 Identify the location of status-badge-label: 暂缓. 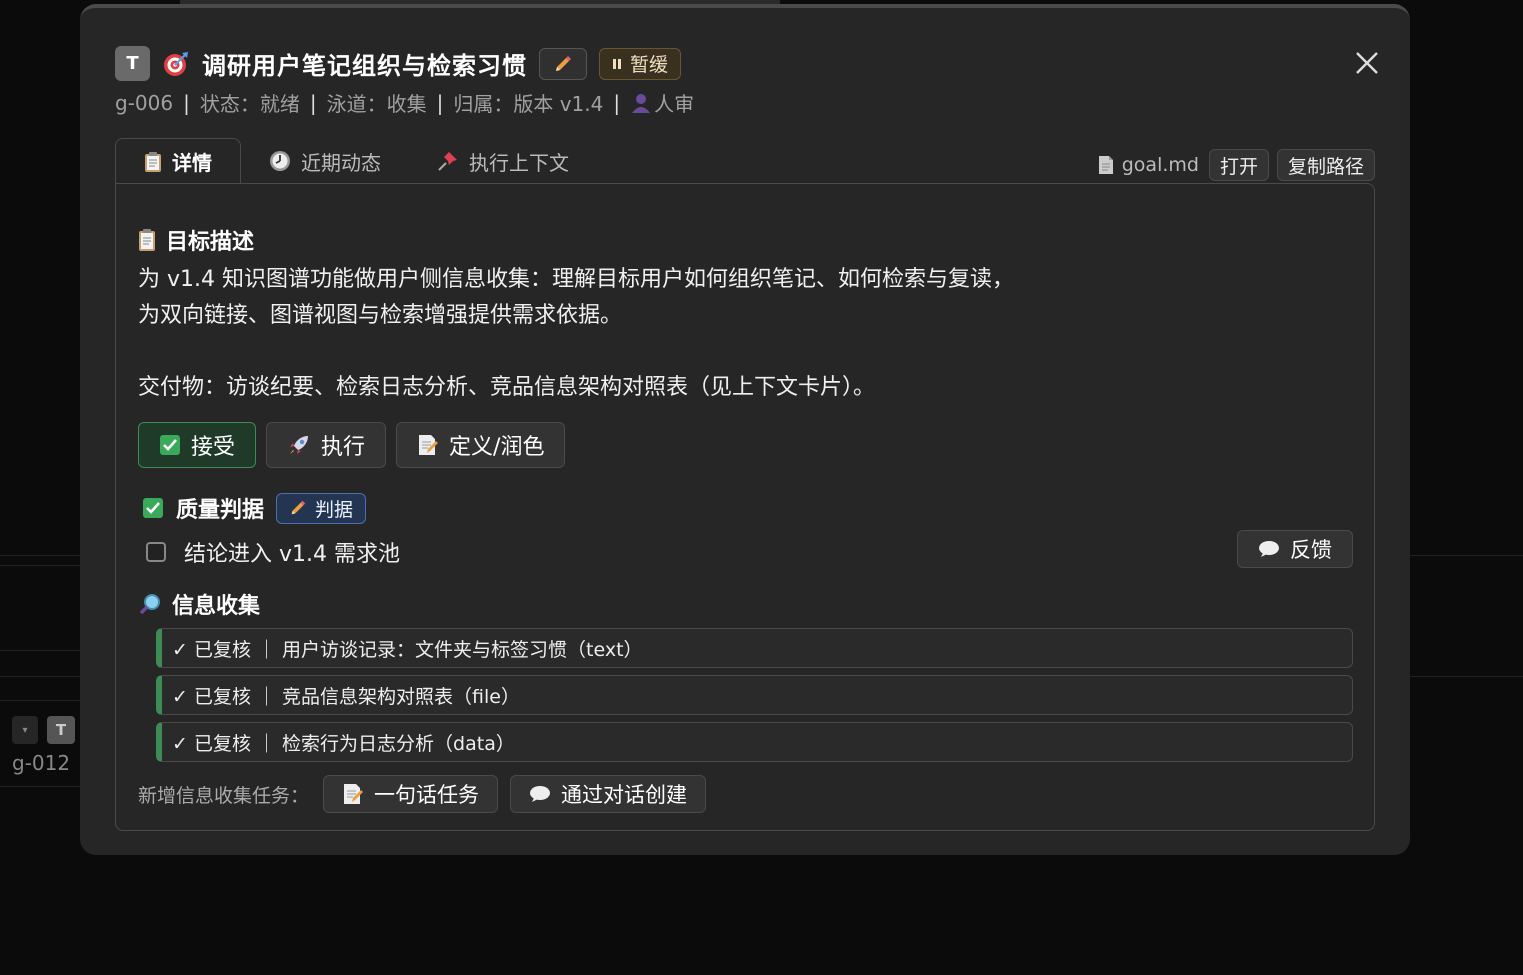
(649, 65).